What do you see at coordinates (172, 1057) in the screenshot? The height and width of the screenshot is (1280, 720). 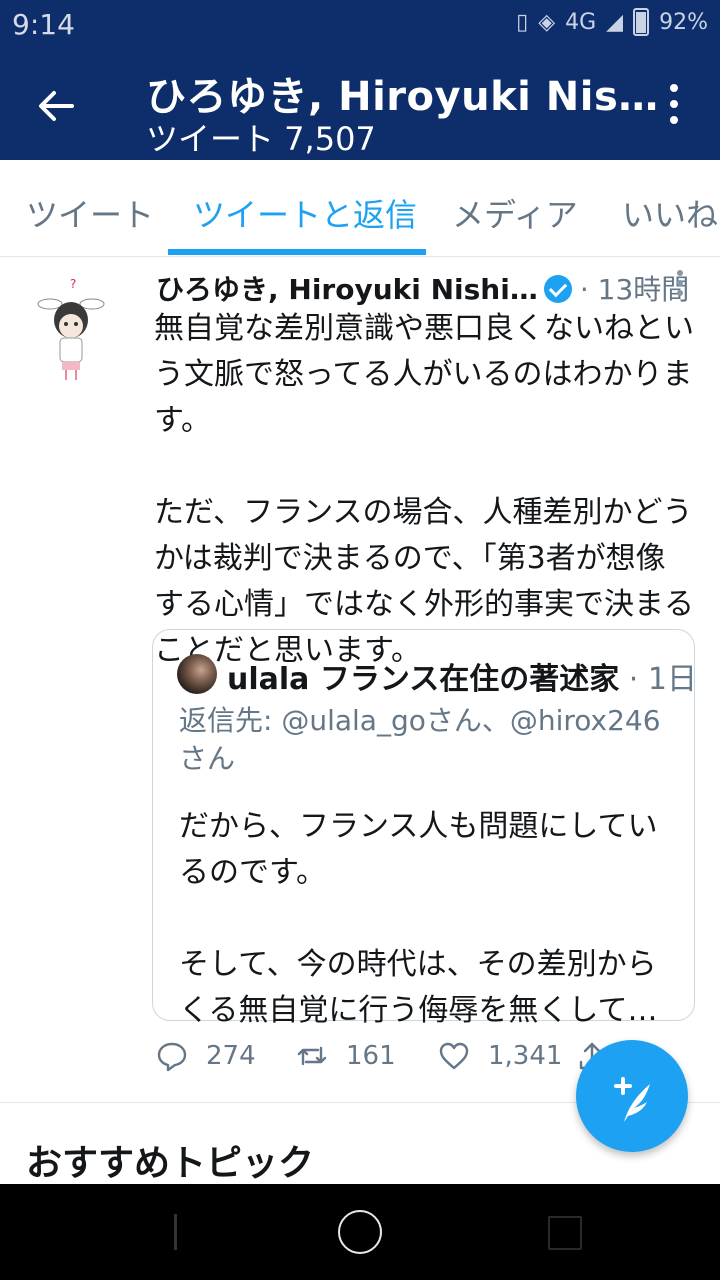 I see `reply-icon` at bounding box center [172, 1057].